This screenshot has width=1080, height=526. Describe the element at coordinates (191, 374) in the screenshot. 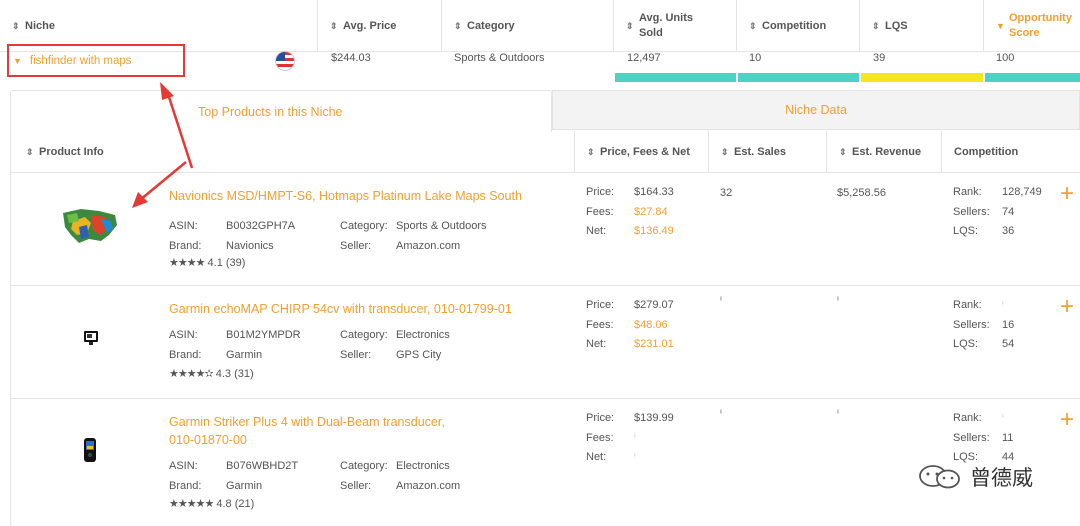

I see `star-rating-icon: ★★★★✫` at that location.